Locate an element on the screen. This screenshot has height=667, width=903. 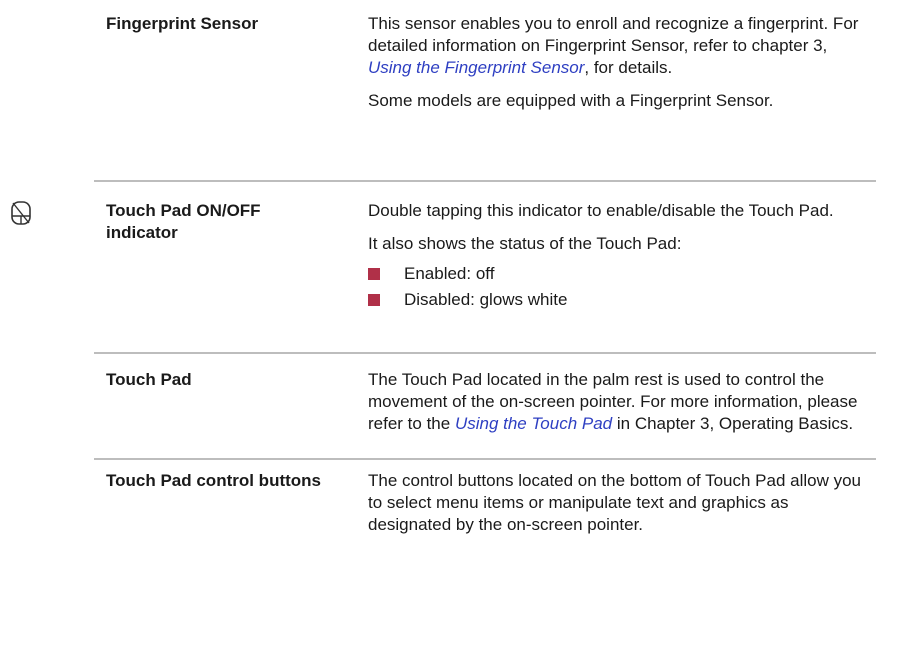
list-item: Enabled: off is located at coordinates (618, 274).